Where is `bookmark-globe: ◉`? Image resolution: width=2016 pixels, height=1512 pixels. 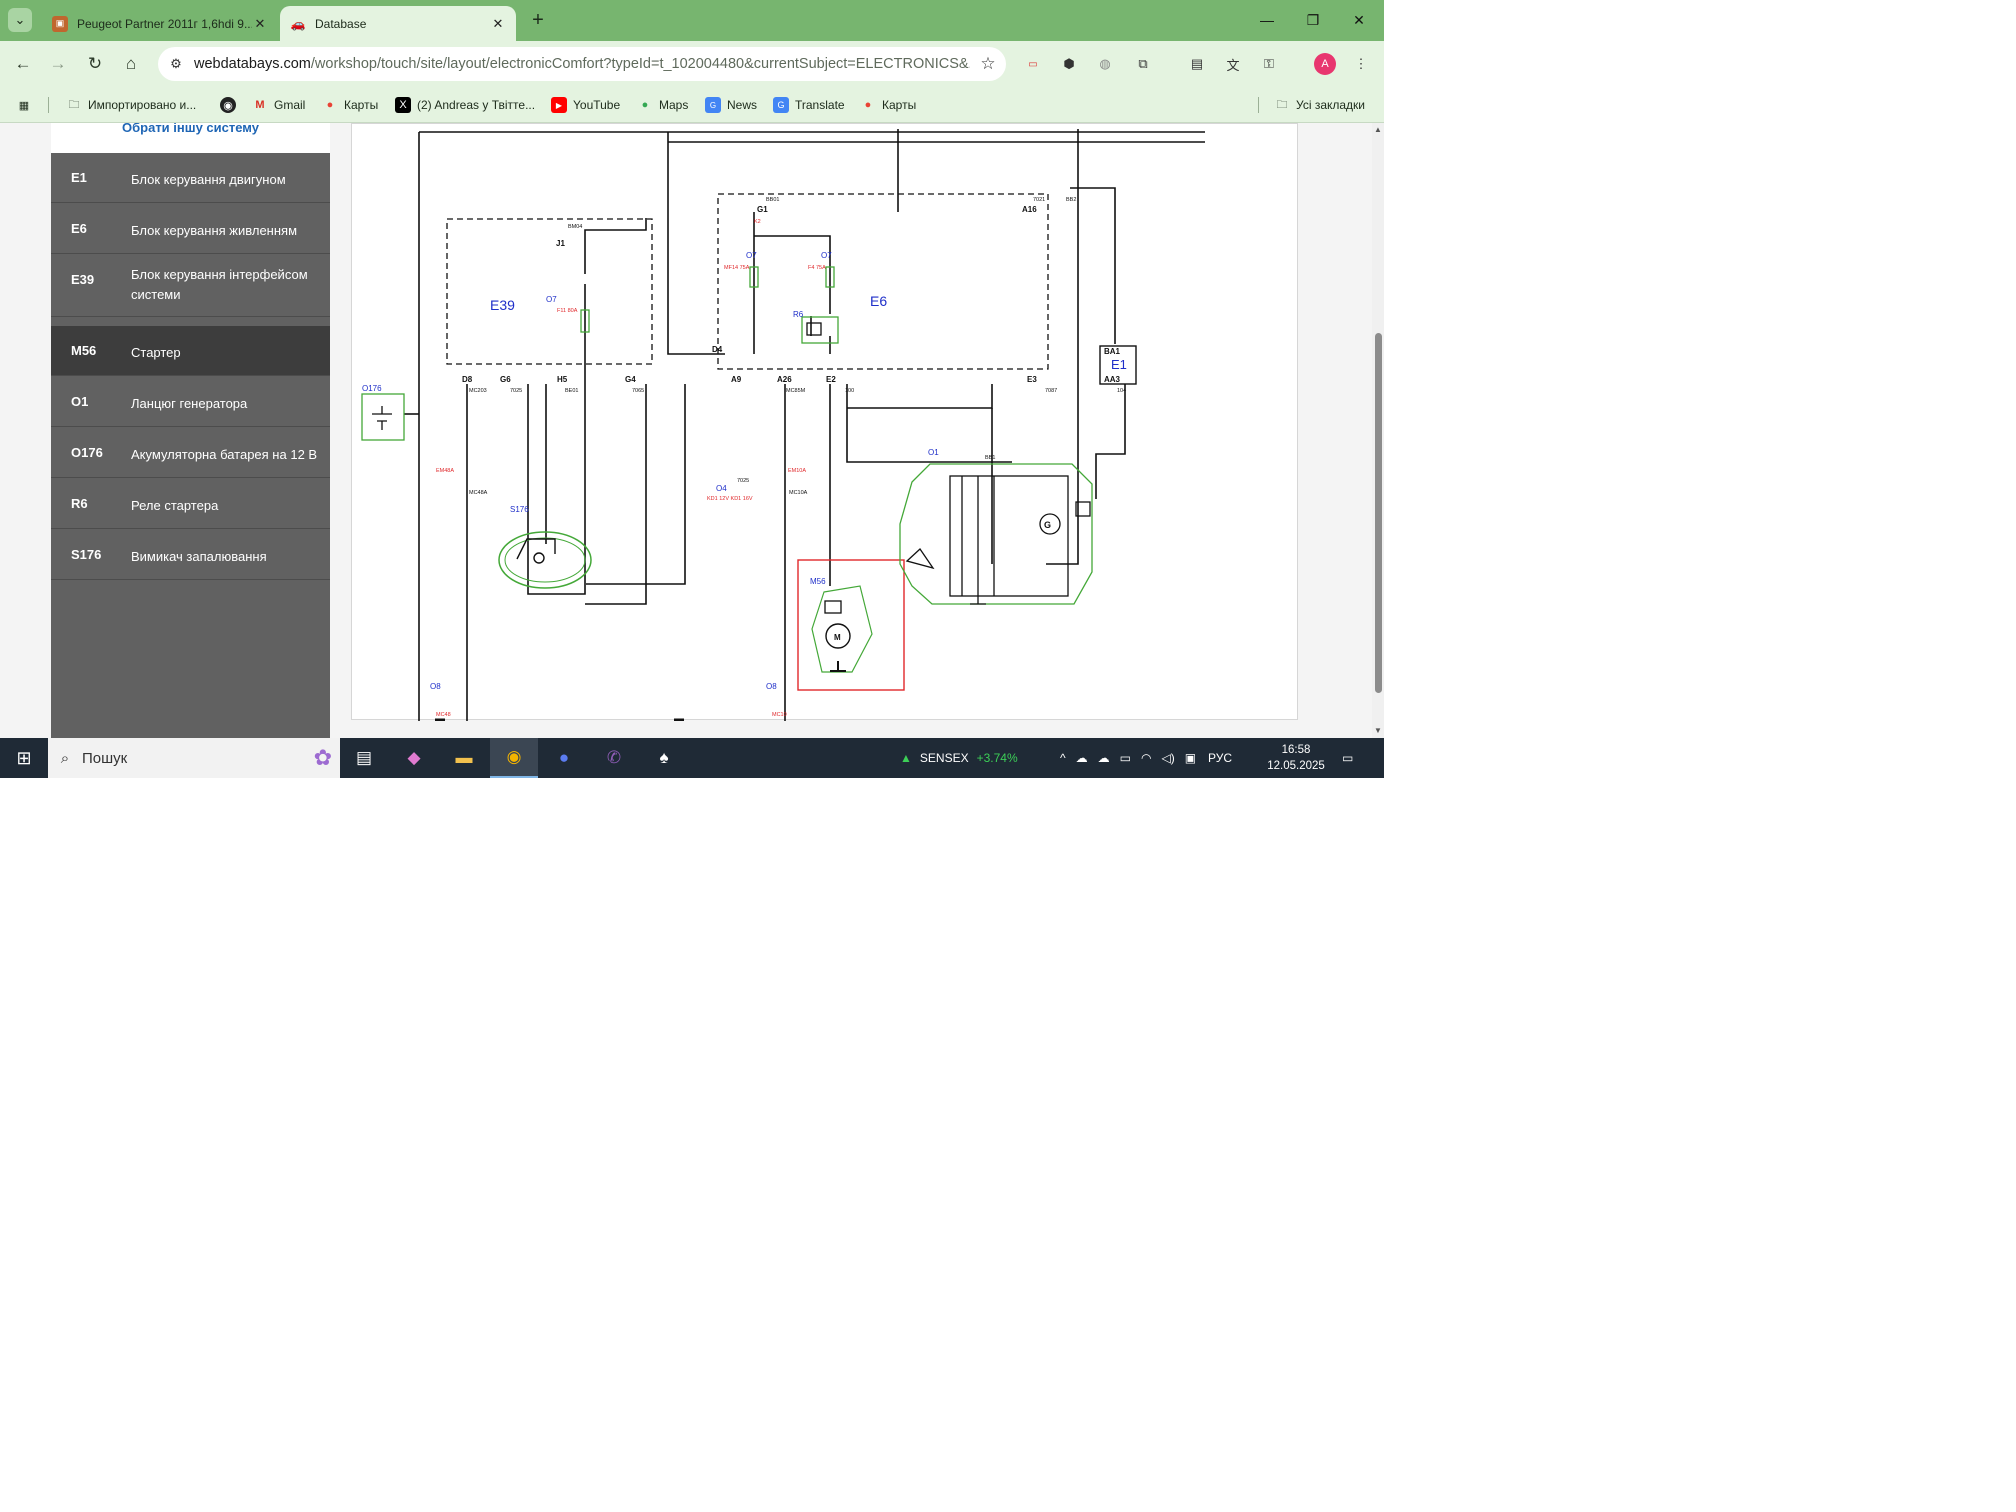
bookmark-globe: ◉ is located at coordinates (231, 105).